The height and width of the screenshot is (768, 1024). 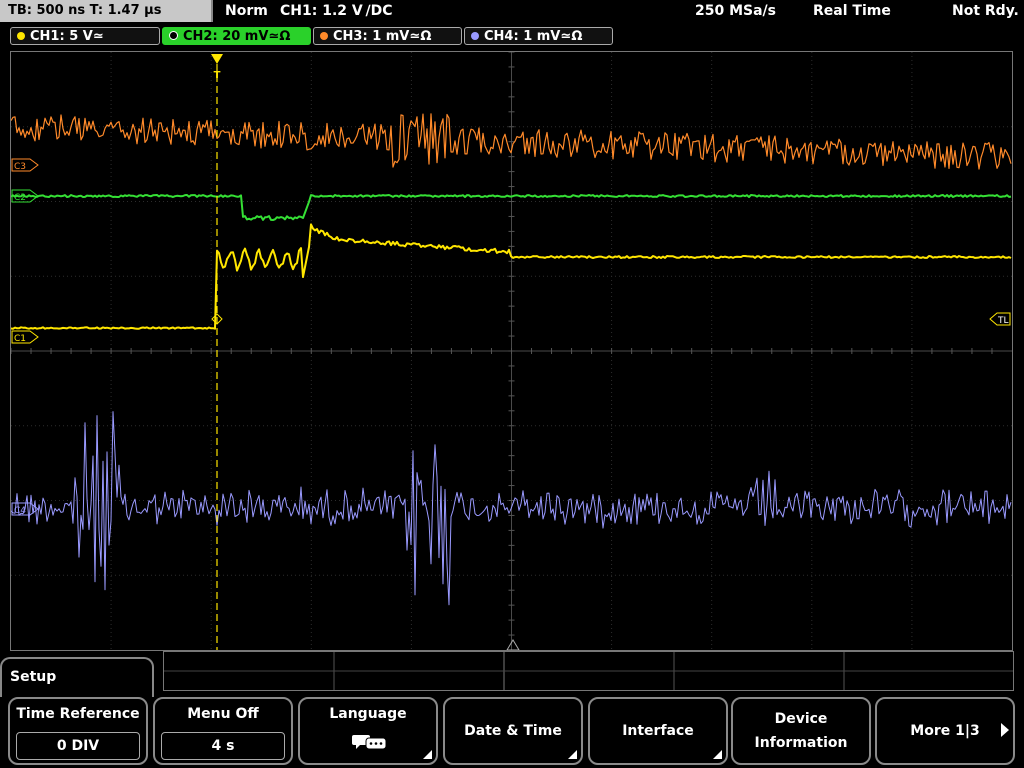 I want to click on ch1-marker: C1, so click(x=25, y=337).